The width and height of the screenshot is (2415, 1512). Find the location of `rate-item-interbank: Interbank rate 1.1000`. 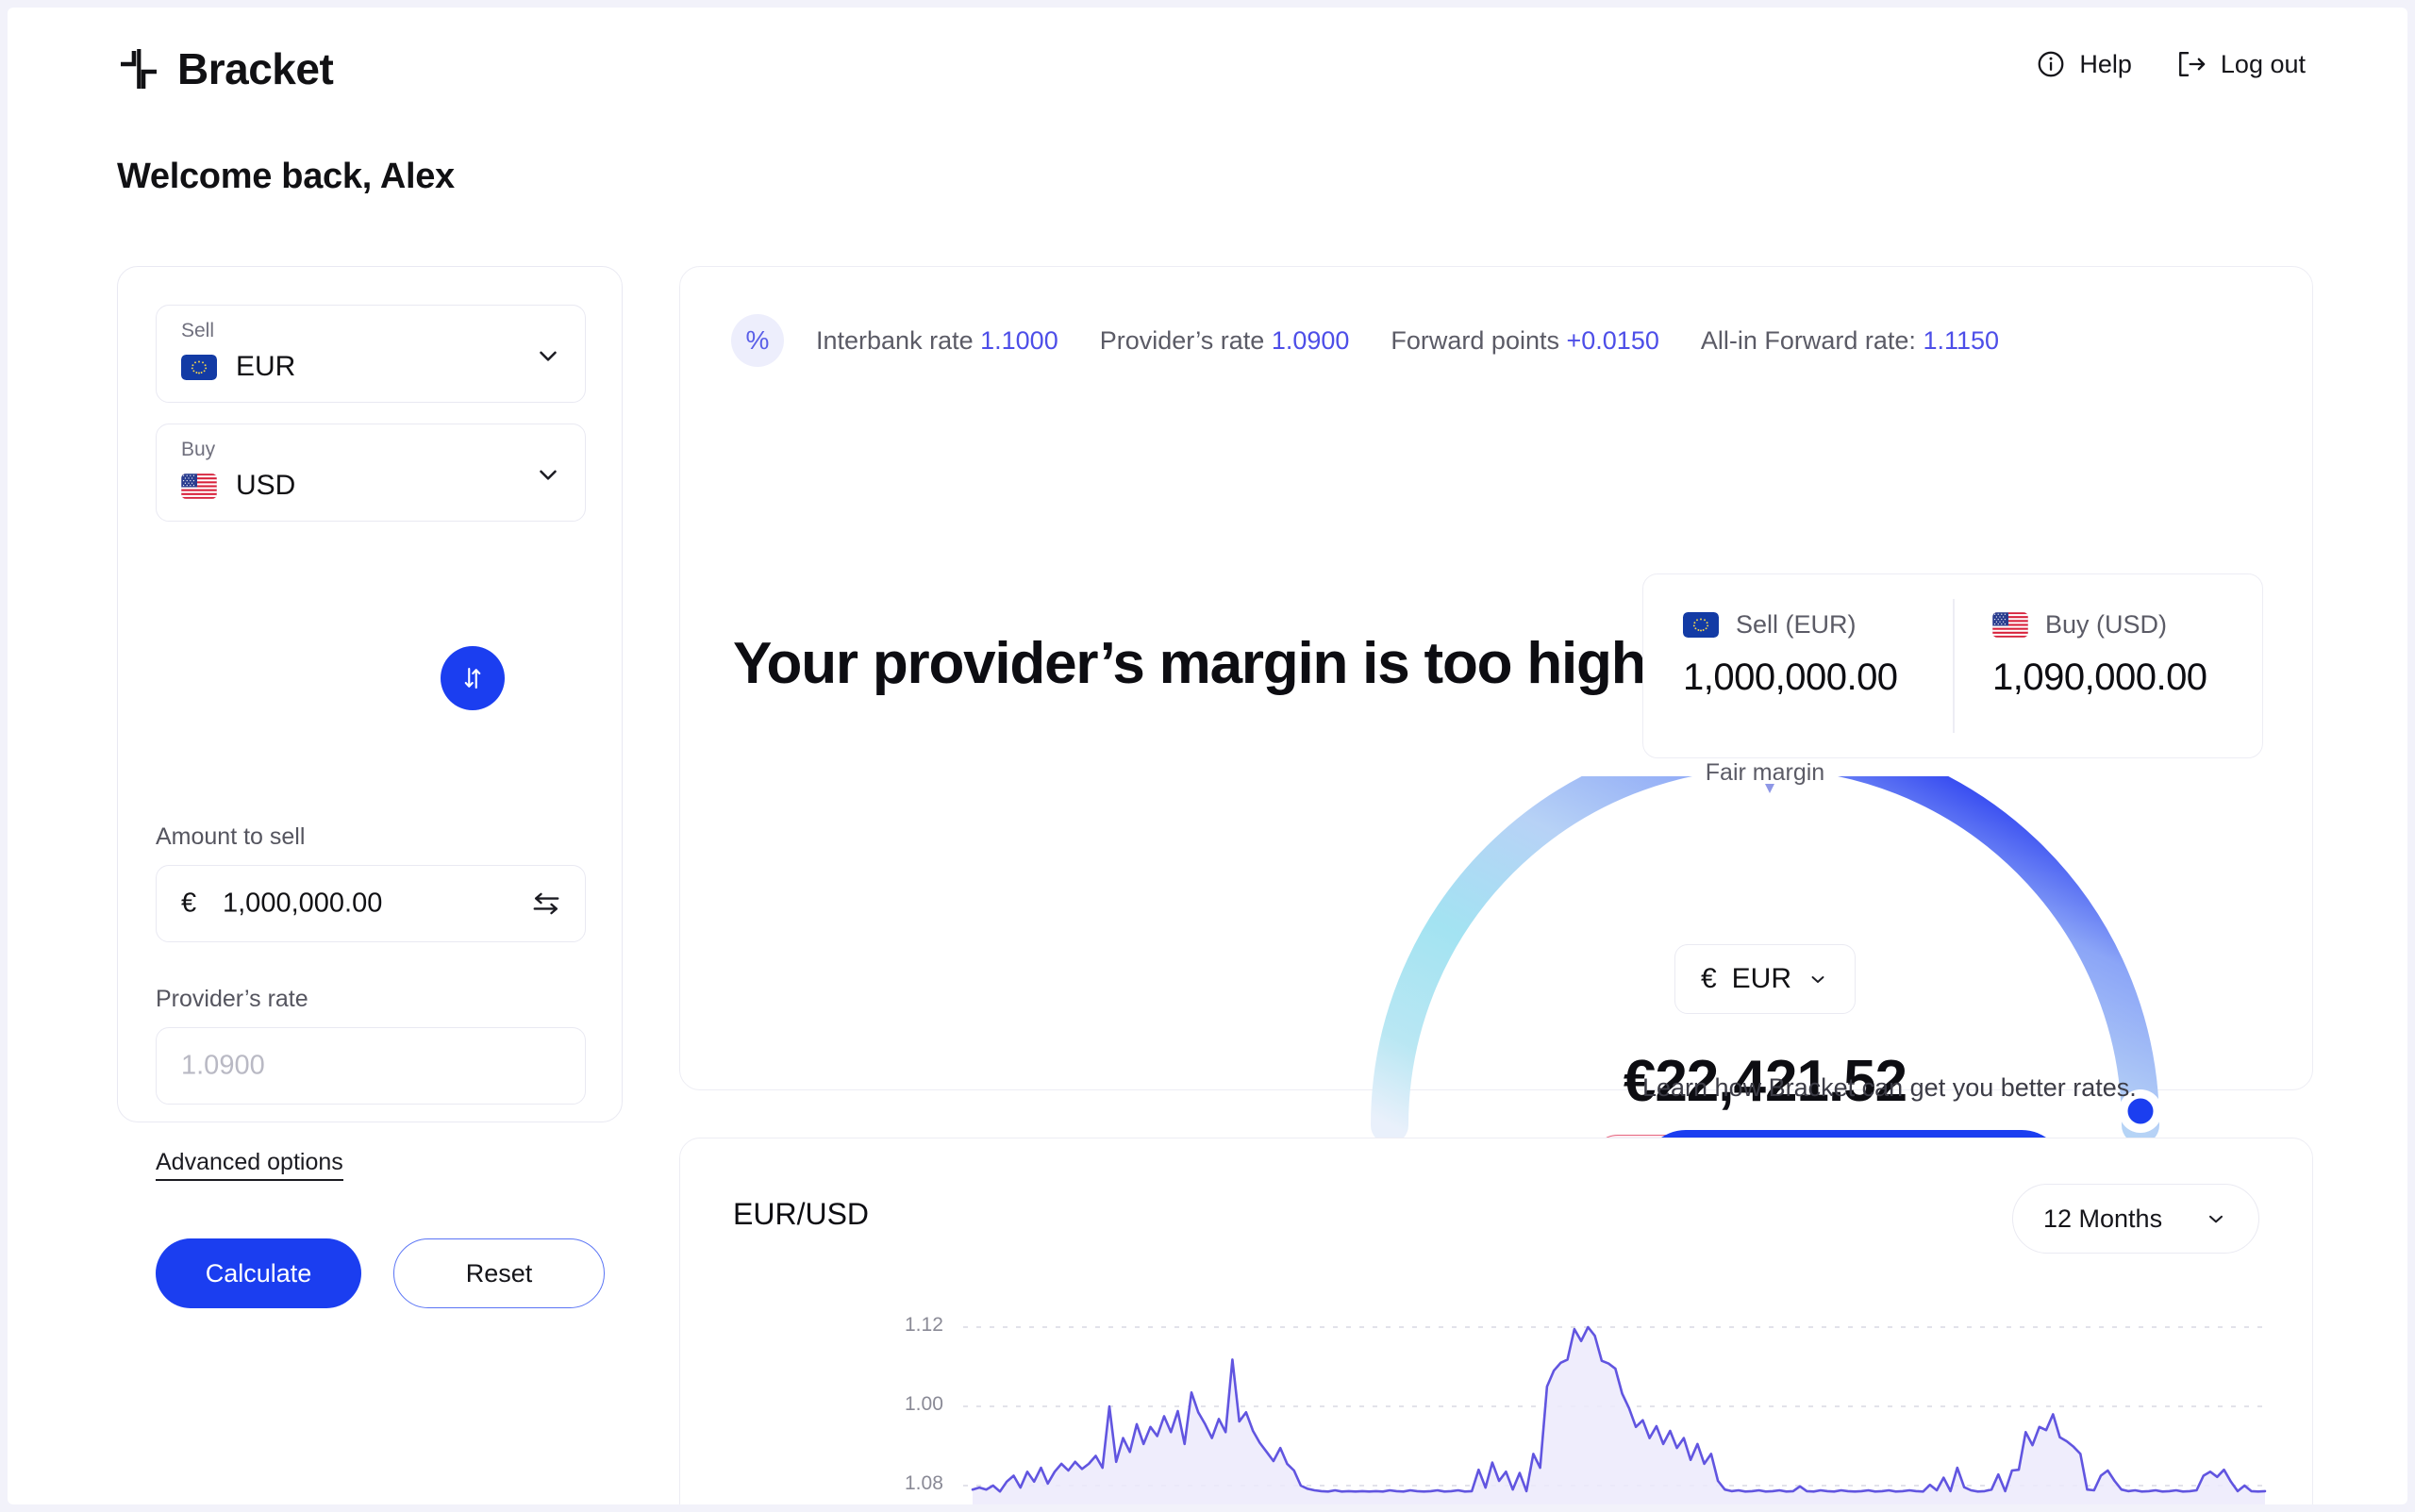

rate-item-interbank: Interbank rate 1.1000 is located at coordinates (937, 341).